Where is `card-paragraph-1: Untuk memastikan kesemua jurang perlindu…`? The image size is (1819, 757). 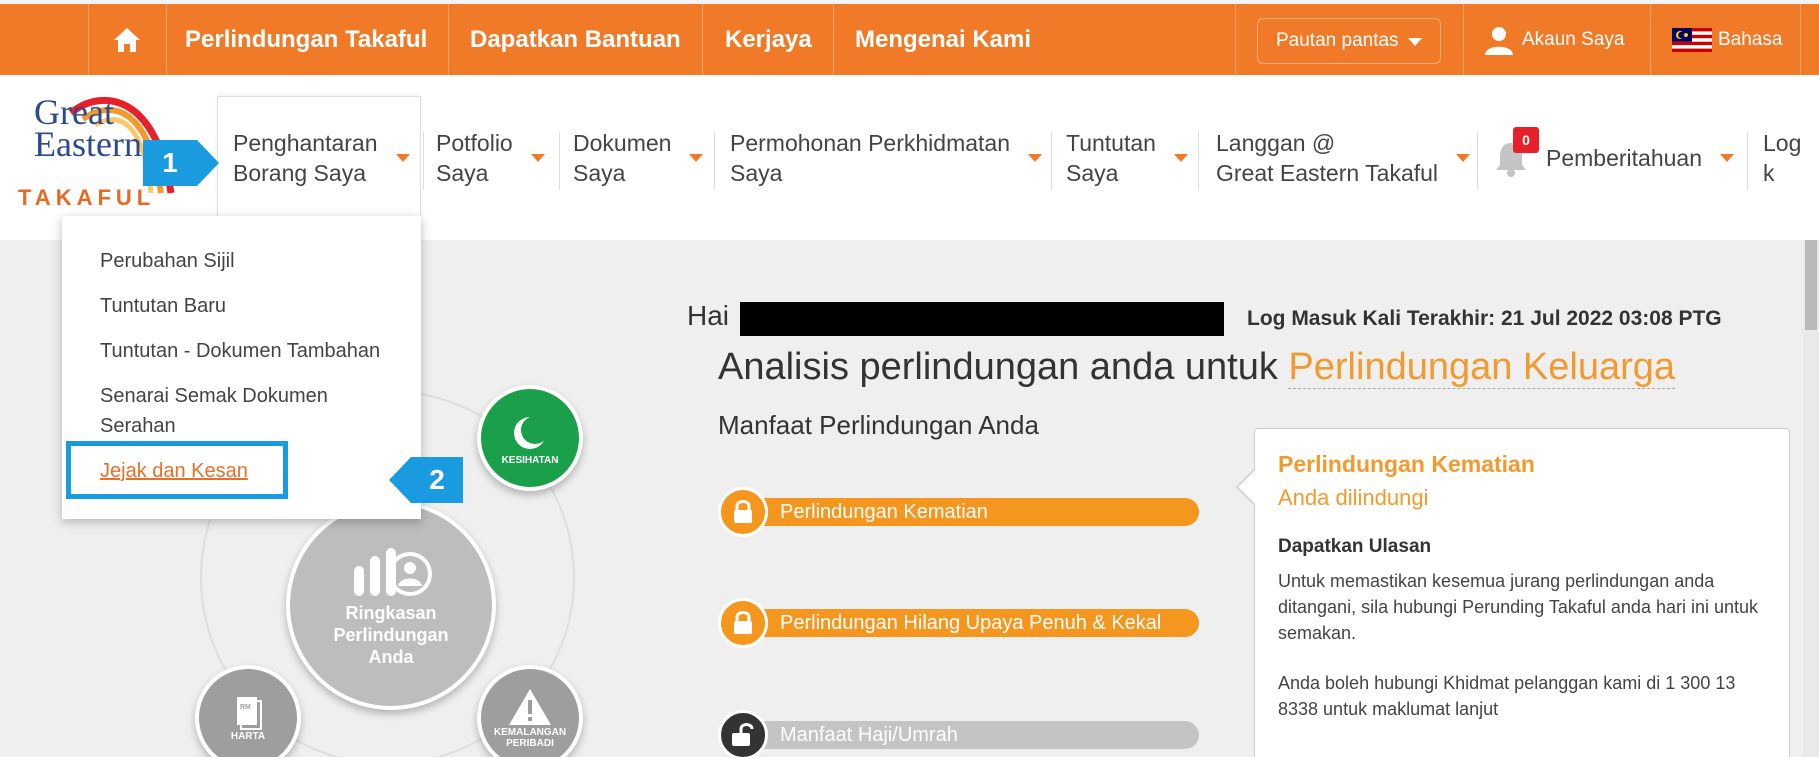
card-paragraph-1: Untuk memastikan kesemua jurang perlindu… is located at coordinates (1518, 607).